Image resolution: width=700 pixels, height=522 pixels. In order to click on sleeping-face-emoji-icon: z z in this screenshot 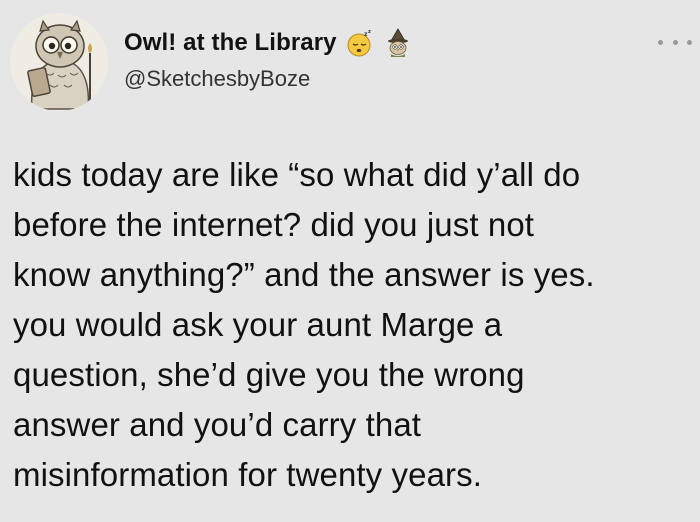, I will do `click(360, 43)`.